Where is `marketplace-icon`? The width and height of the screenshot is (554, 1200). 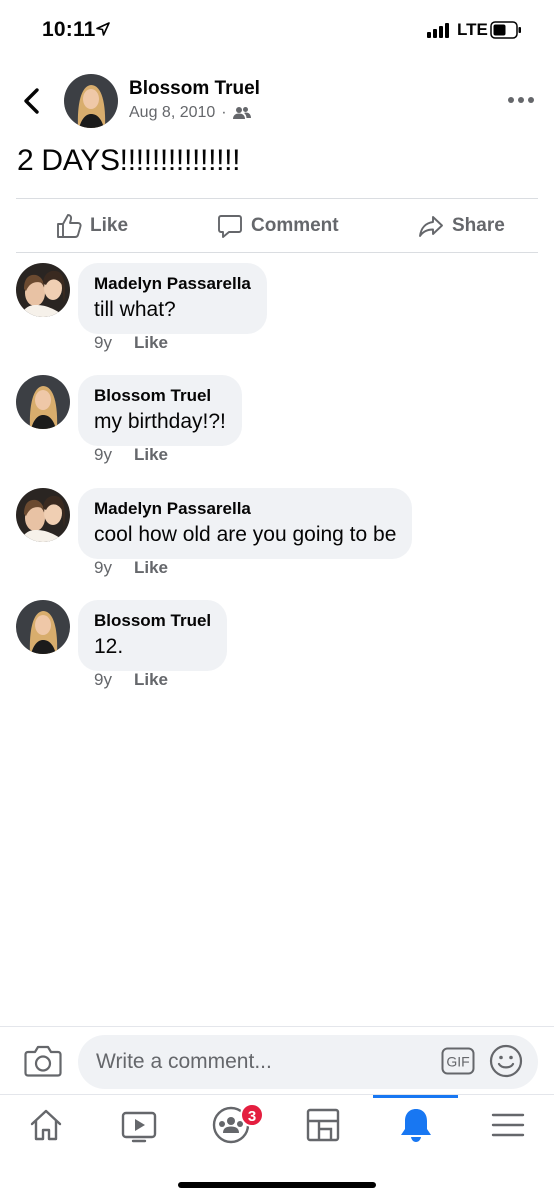 marketplace-icon is located at coordinates (323, 1125).